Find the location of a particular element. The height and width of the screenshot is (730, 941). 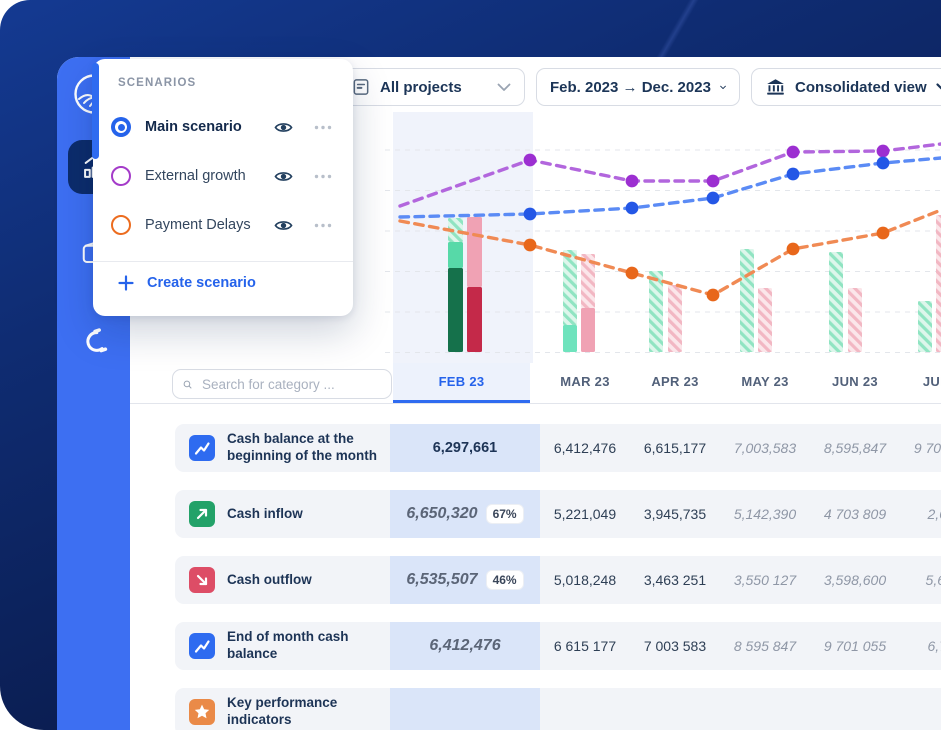

projects-selector-label: All projects is located at coordinates (421, 87).